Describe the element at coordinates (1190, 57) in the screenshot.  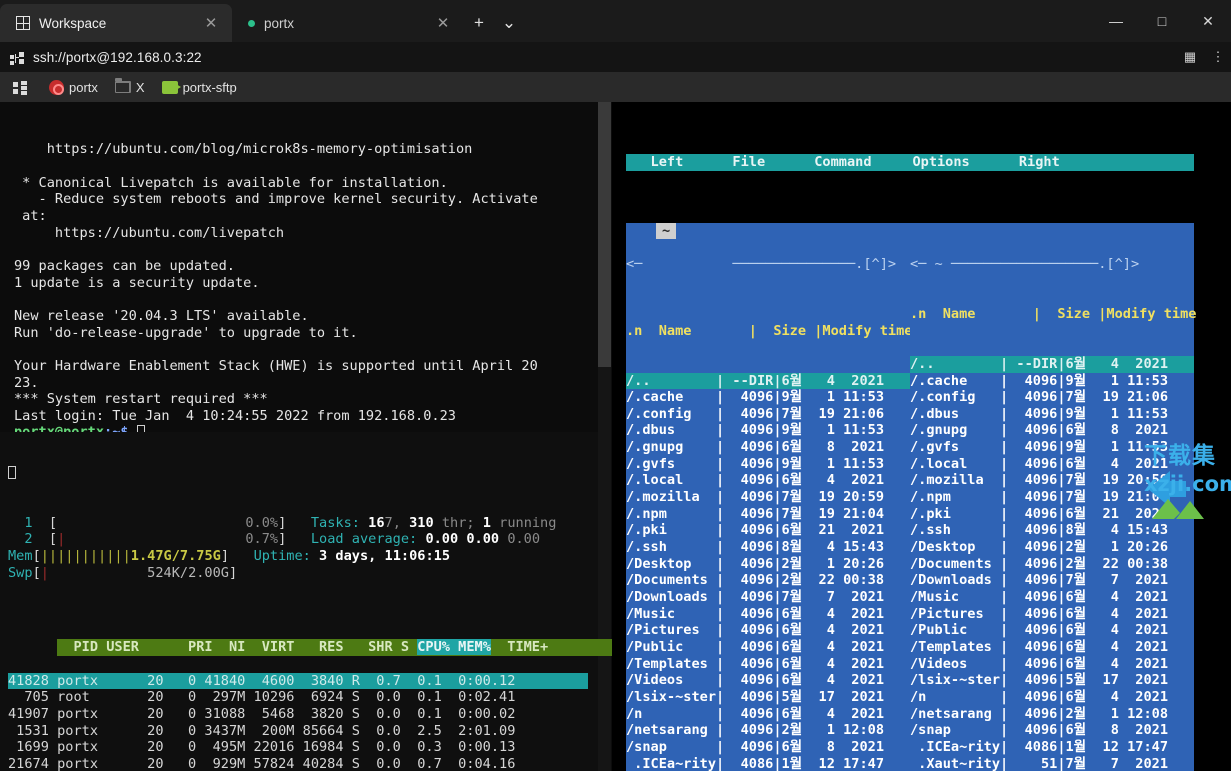
I see `layout-icon: ▦` at that location.